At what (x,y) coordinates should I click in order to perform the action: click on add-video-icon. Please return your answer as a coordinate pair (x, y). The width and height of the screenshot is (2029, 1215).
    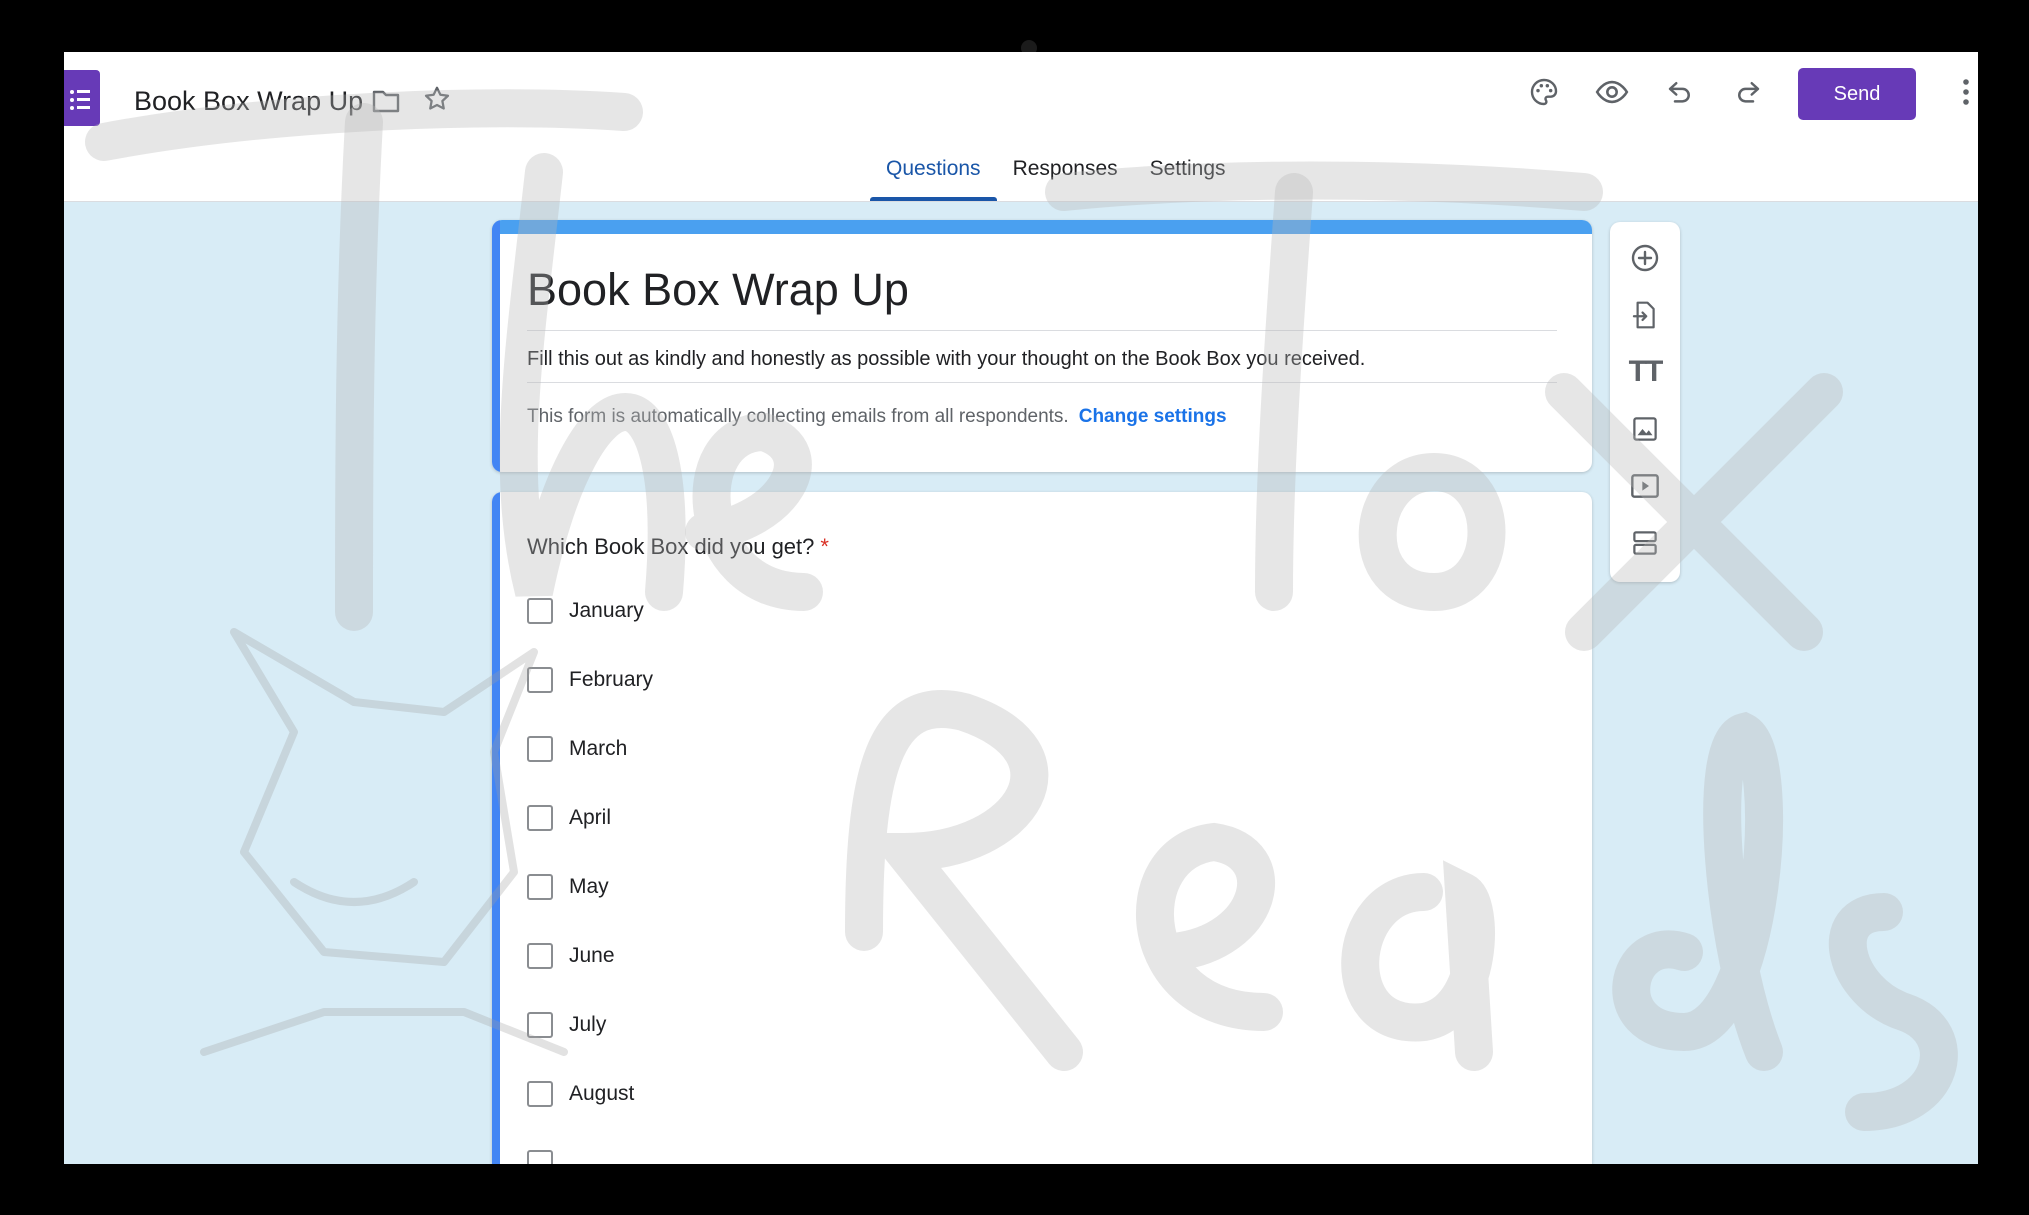
    Looking at the image, I should click on (1645, 486).